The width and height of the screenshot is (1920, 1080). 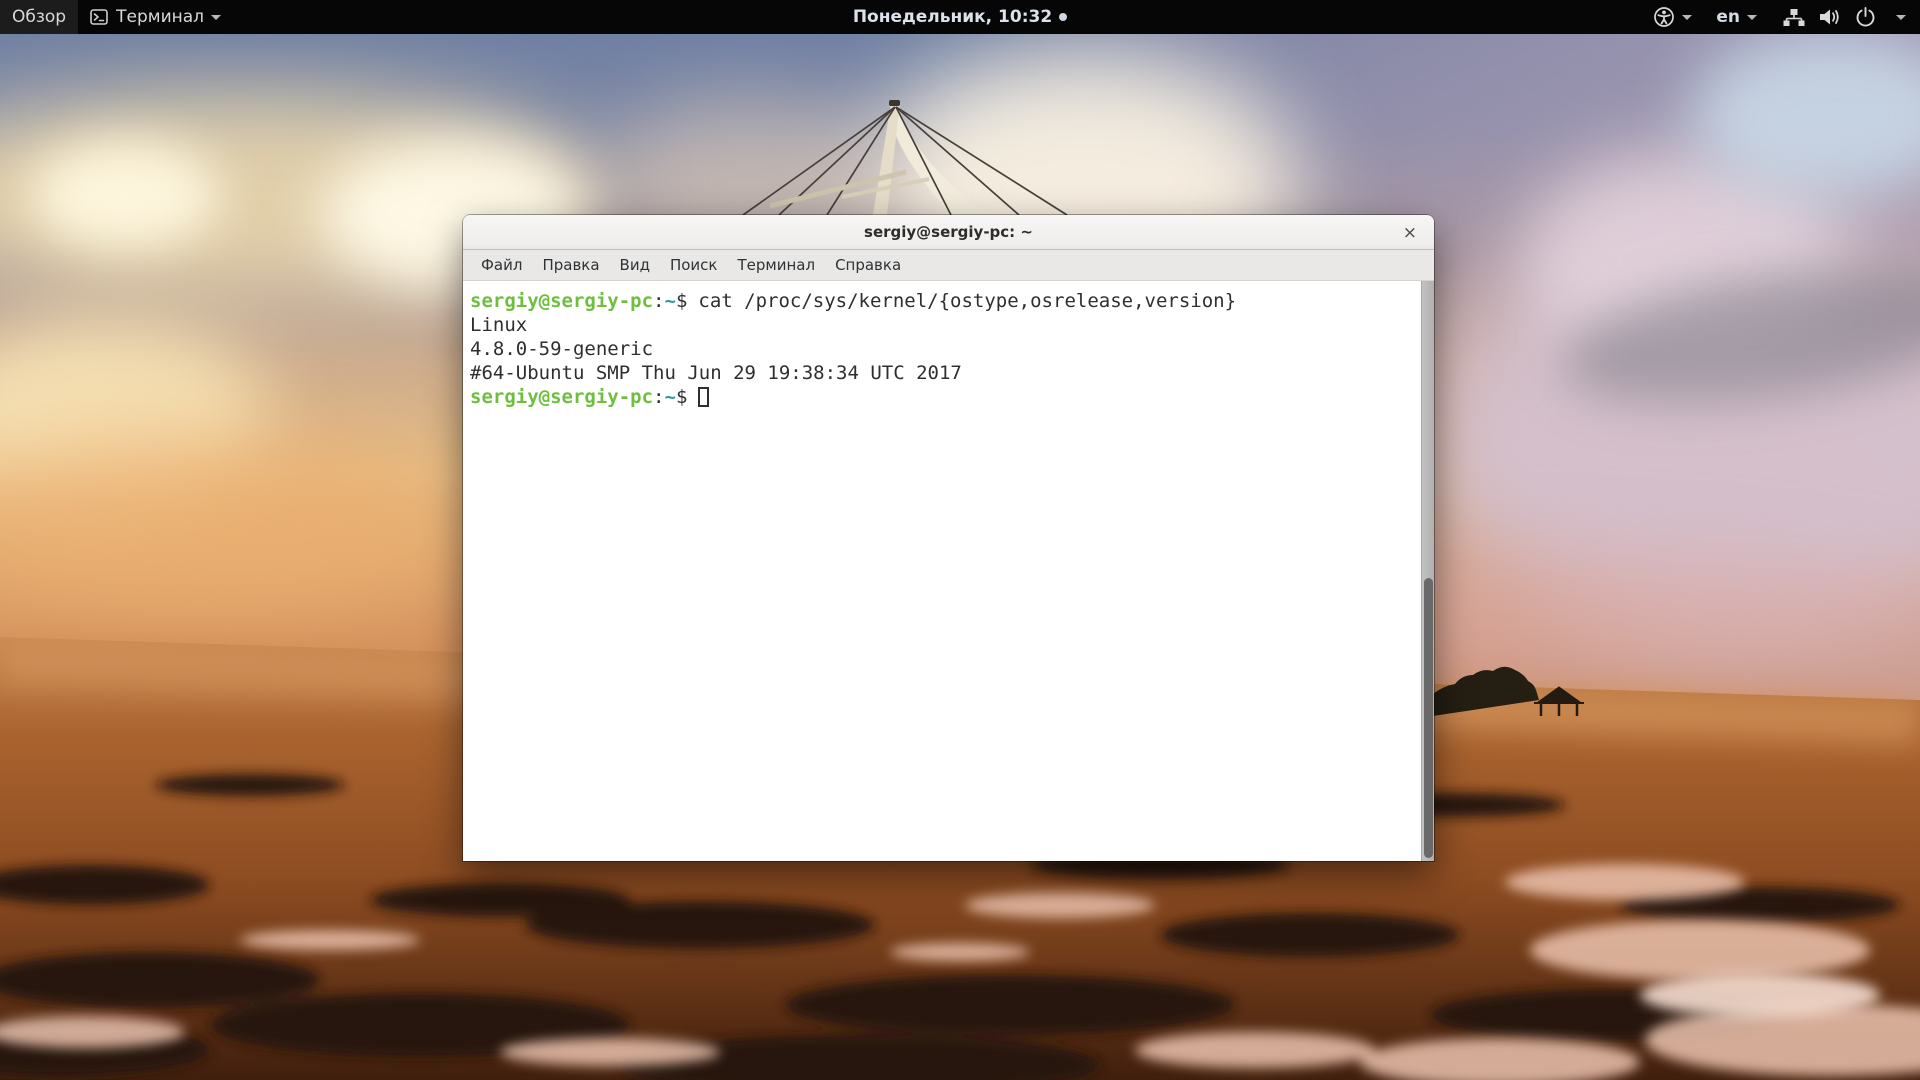 I want to click on window-title: sergiy@sergiy-pc: ~, so click(x=948, y=232).